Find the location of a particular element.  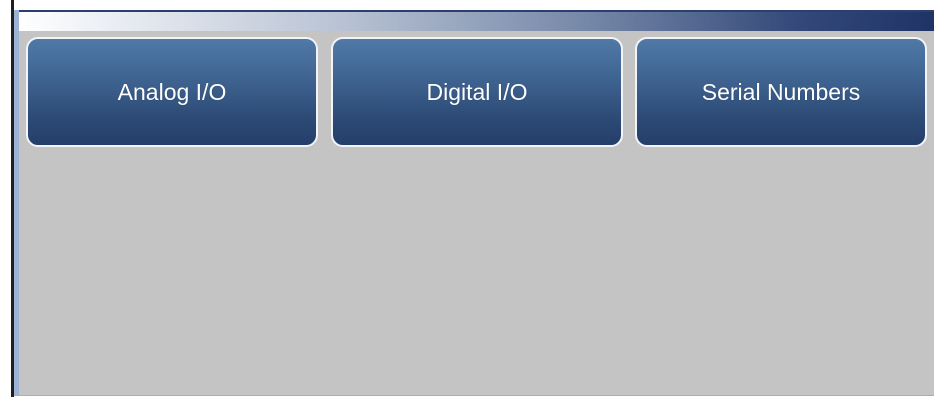

digital-io-button: Digital I/O is located at coordinates (477, 92).